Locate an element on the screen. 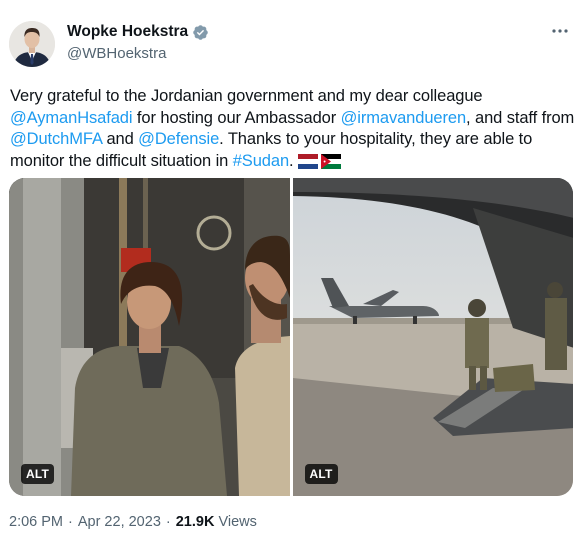 The width and height of the screenshot is (582, 544). verified-badge-icon is located at coordinates (200, 32).